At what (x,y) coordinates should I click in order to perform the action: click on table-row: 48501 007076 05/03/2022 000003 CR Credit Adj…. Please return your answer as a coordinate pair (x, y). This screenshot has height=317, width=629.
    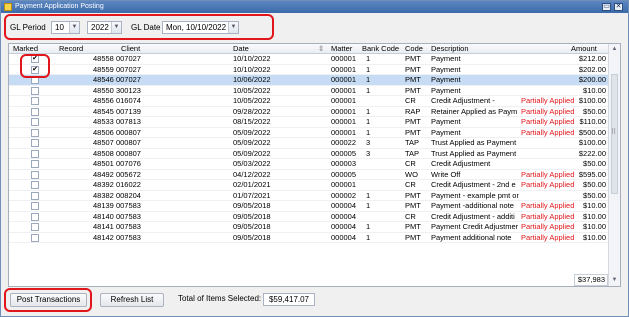
    Looking at the image, I should click on (309, 164).